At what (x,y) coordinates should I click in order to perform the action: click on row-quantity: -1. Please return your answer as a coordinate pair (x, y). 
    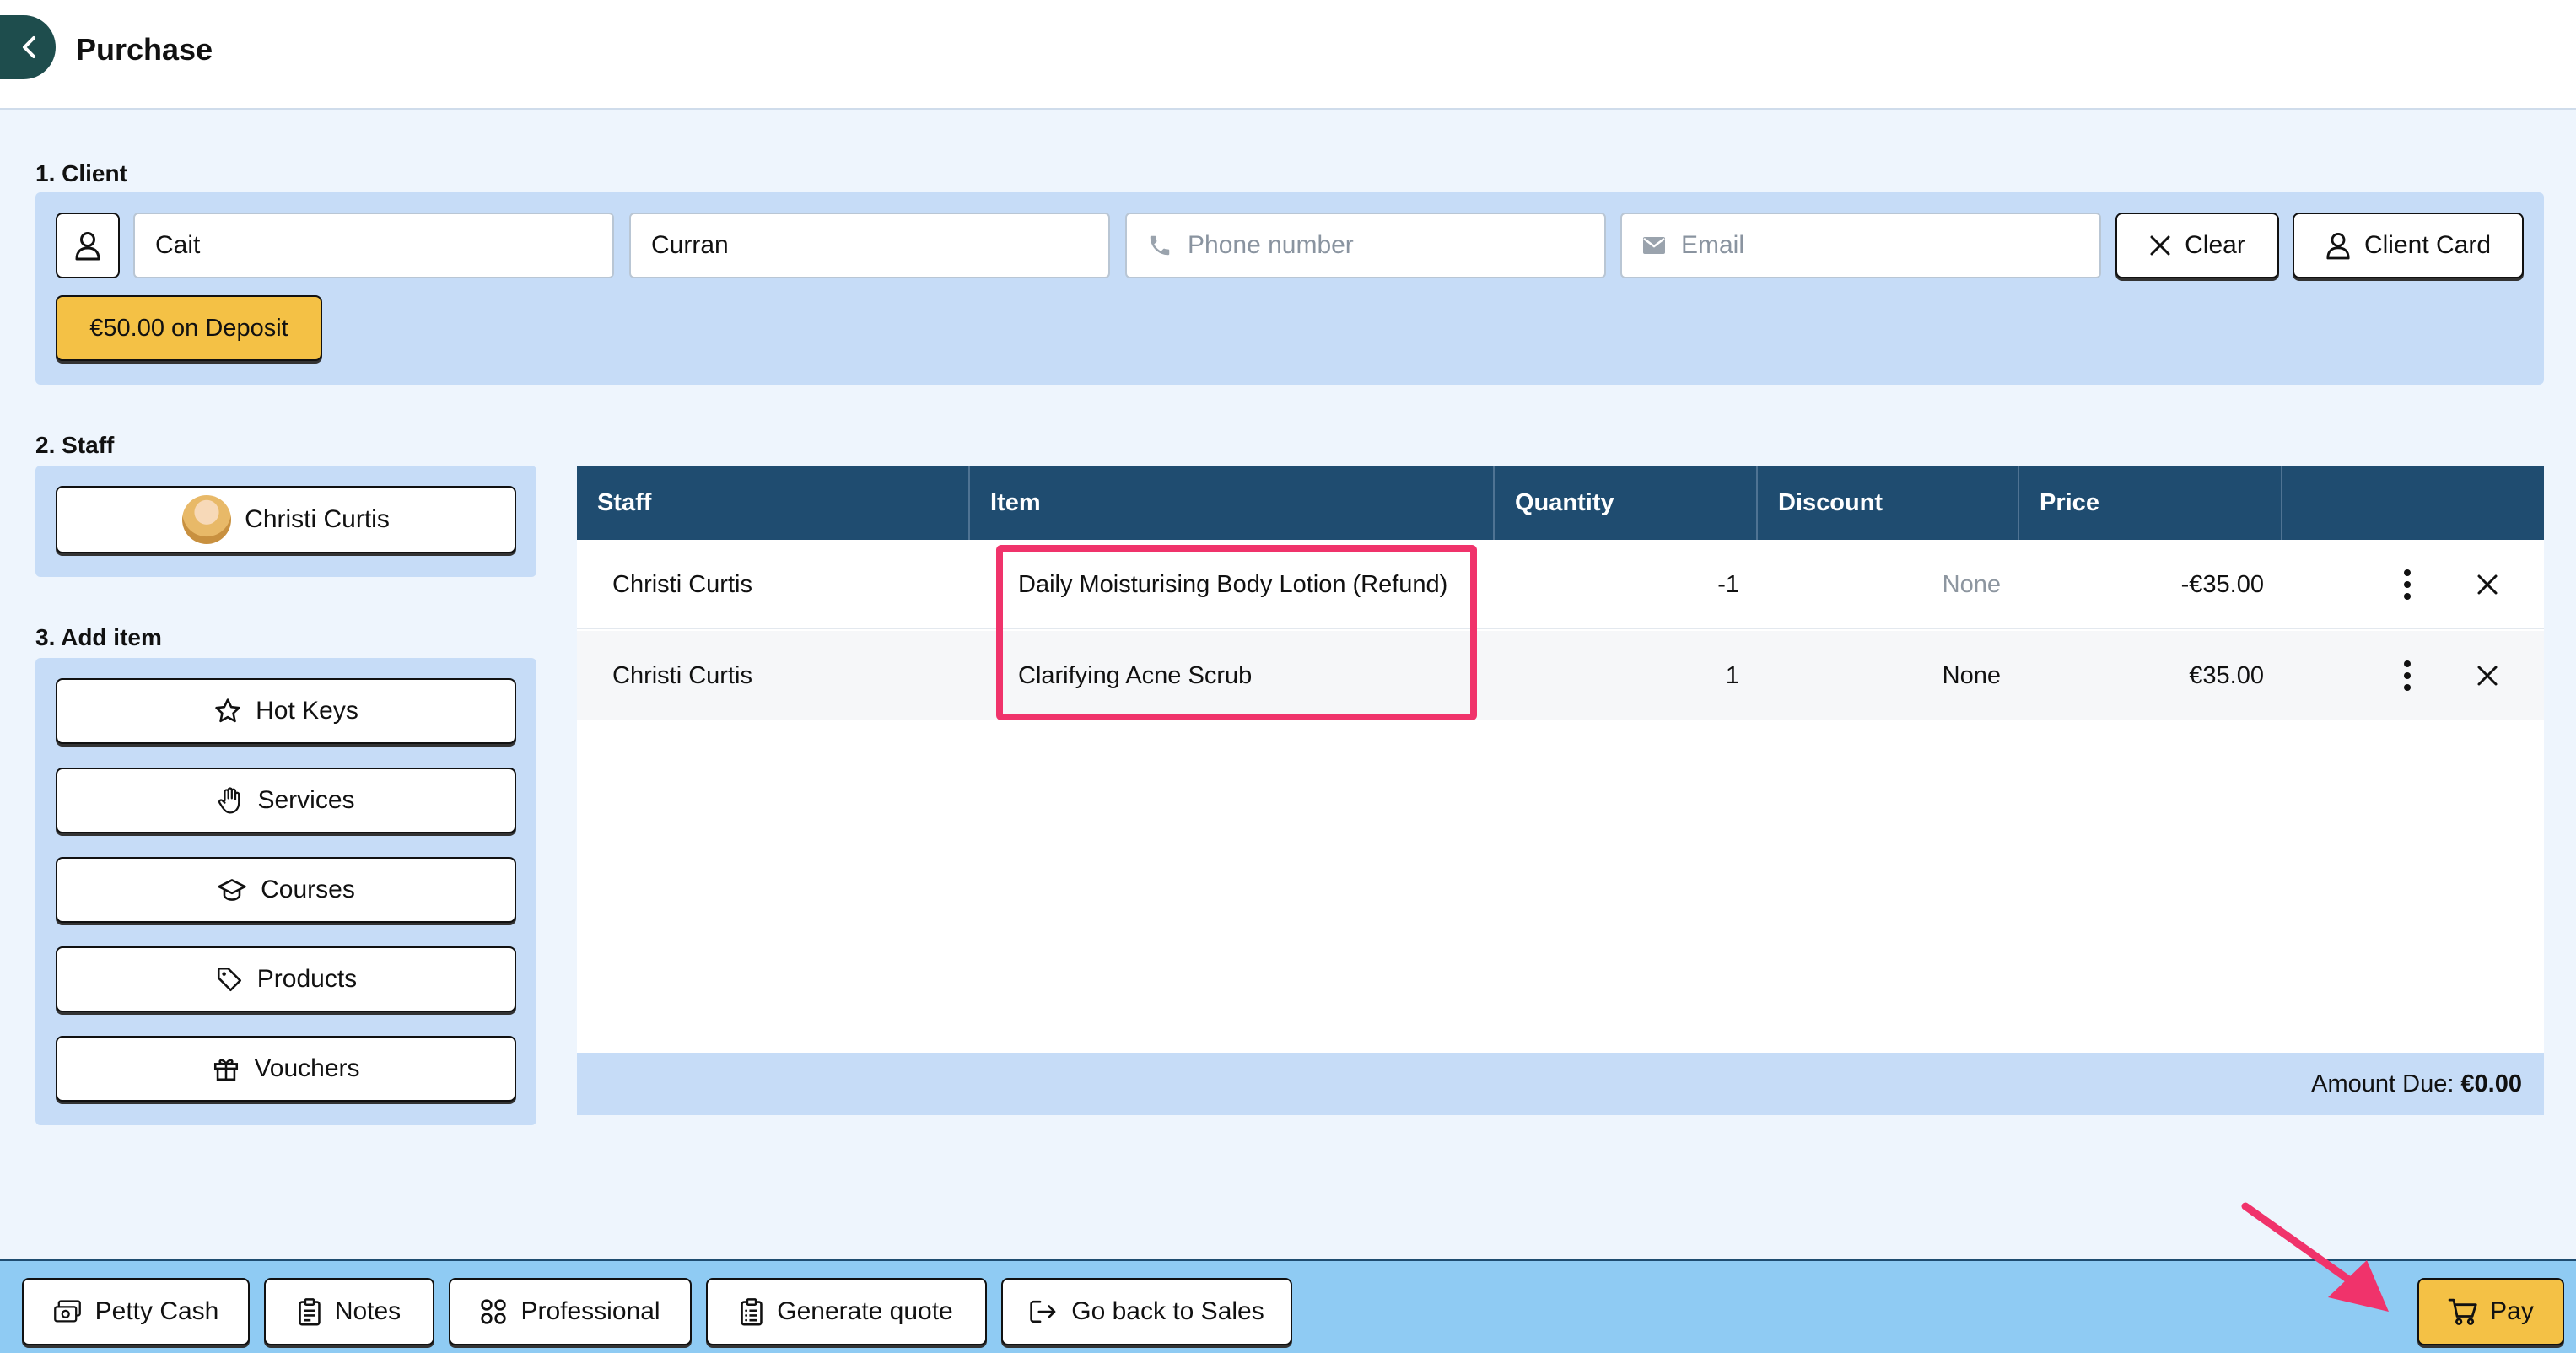
    Looking at the image, I should click on (1617, 584).